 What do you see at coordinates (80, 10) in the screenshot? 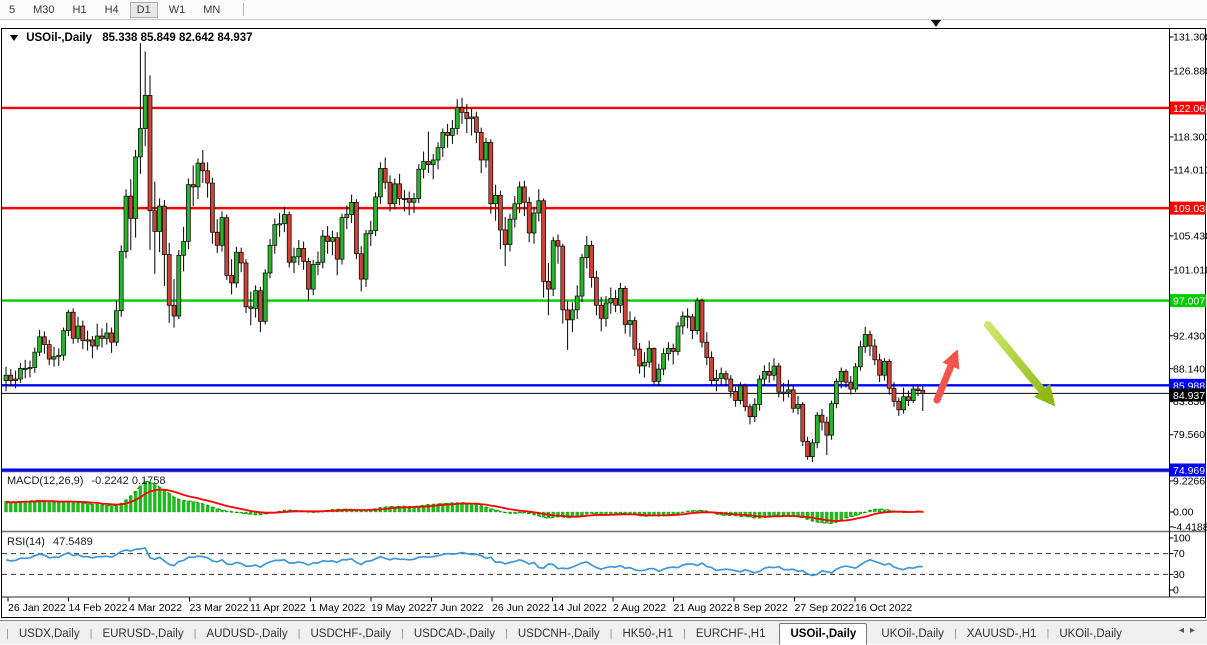
I see `timeframe-button-h1: H1` at bounding box center [80, 10].